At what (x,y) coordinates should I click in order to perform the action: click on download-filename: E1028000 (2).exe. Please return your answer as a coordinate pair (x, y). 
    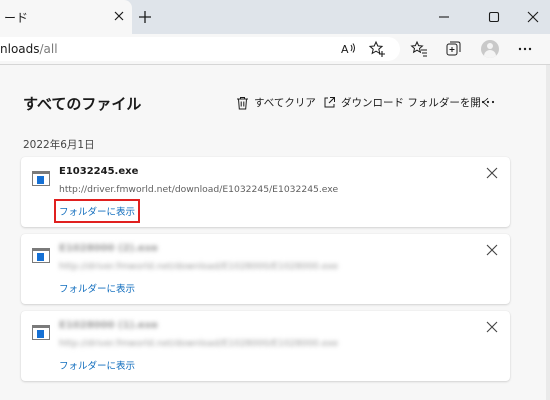
    Looking at the image, I should click on (108, 248).